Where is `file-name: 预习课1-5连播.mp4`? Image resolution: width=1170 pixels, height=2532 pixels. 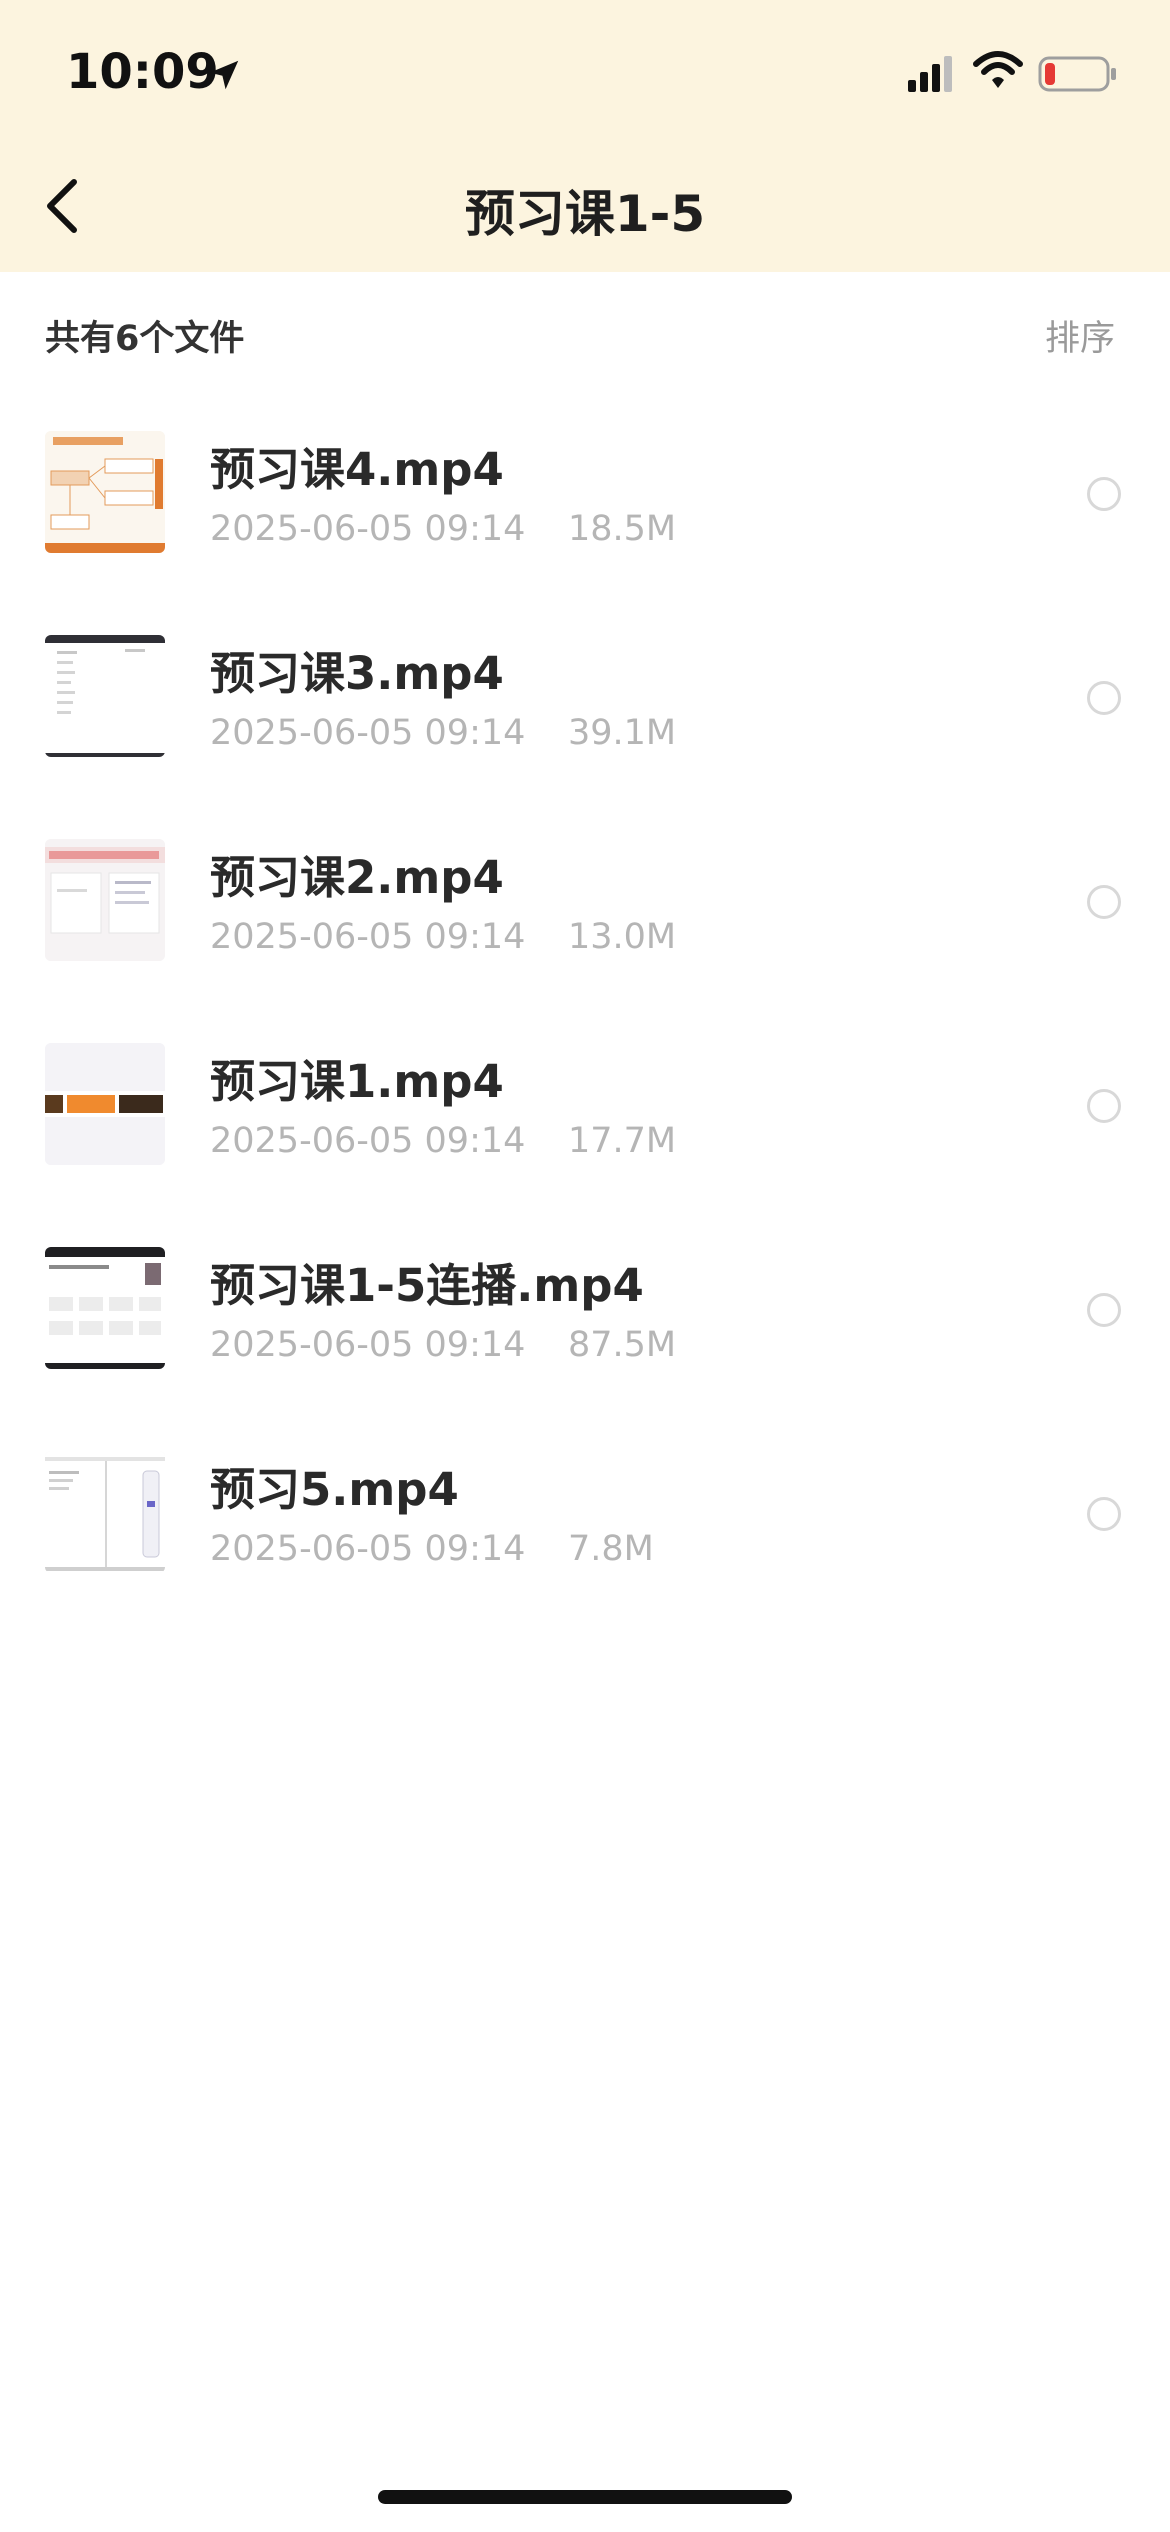 file-name: 预习课1-5连播.mp4 is located at coordinates (427, 1285).